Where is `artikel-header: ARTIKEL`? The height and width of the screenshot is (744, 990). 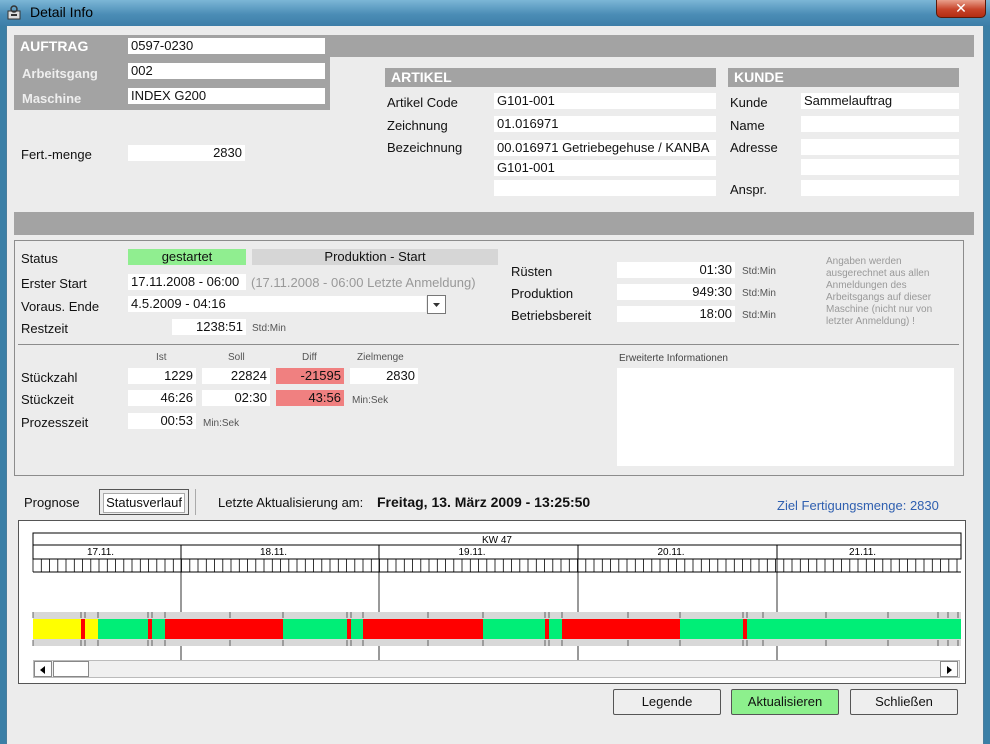
artikel-header: ARTIKEL is located at coordinates (421, 77).